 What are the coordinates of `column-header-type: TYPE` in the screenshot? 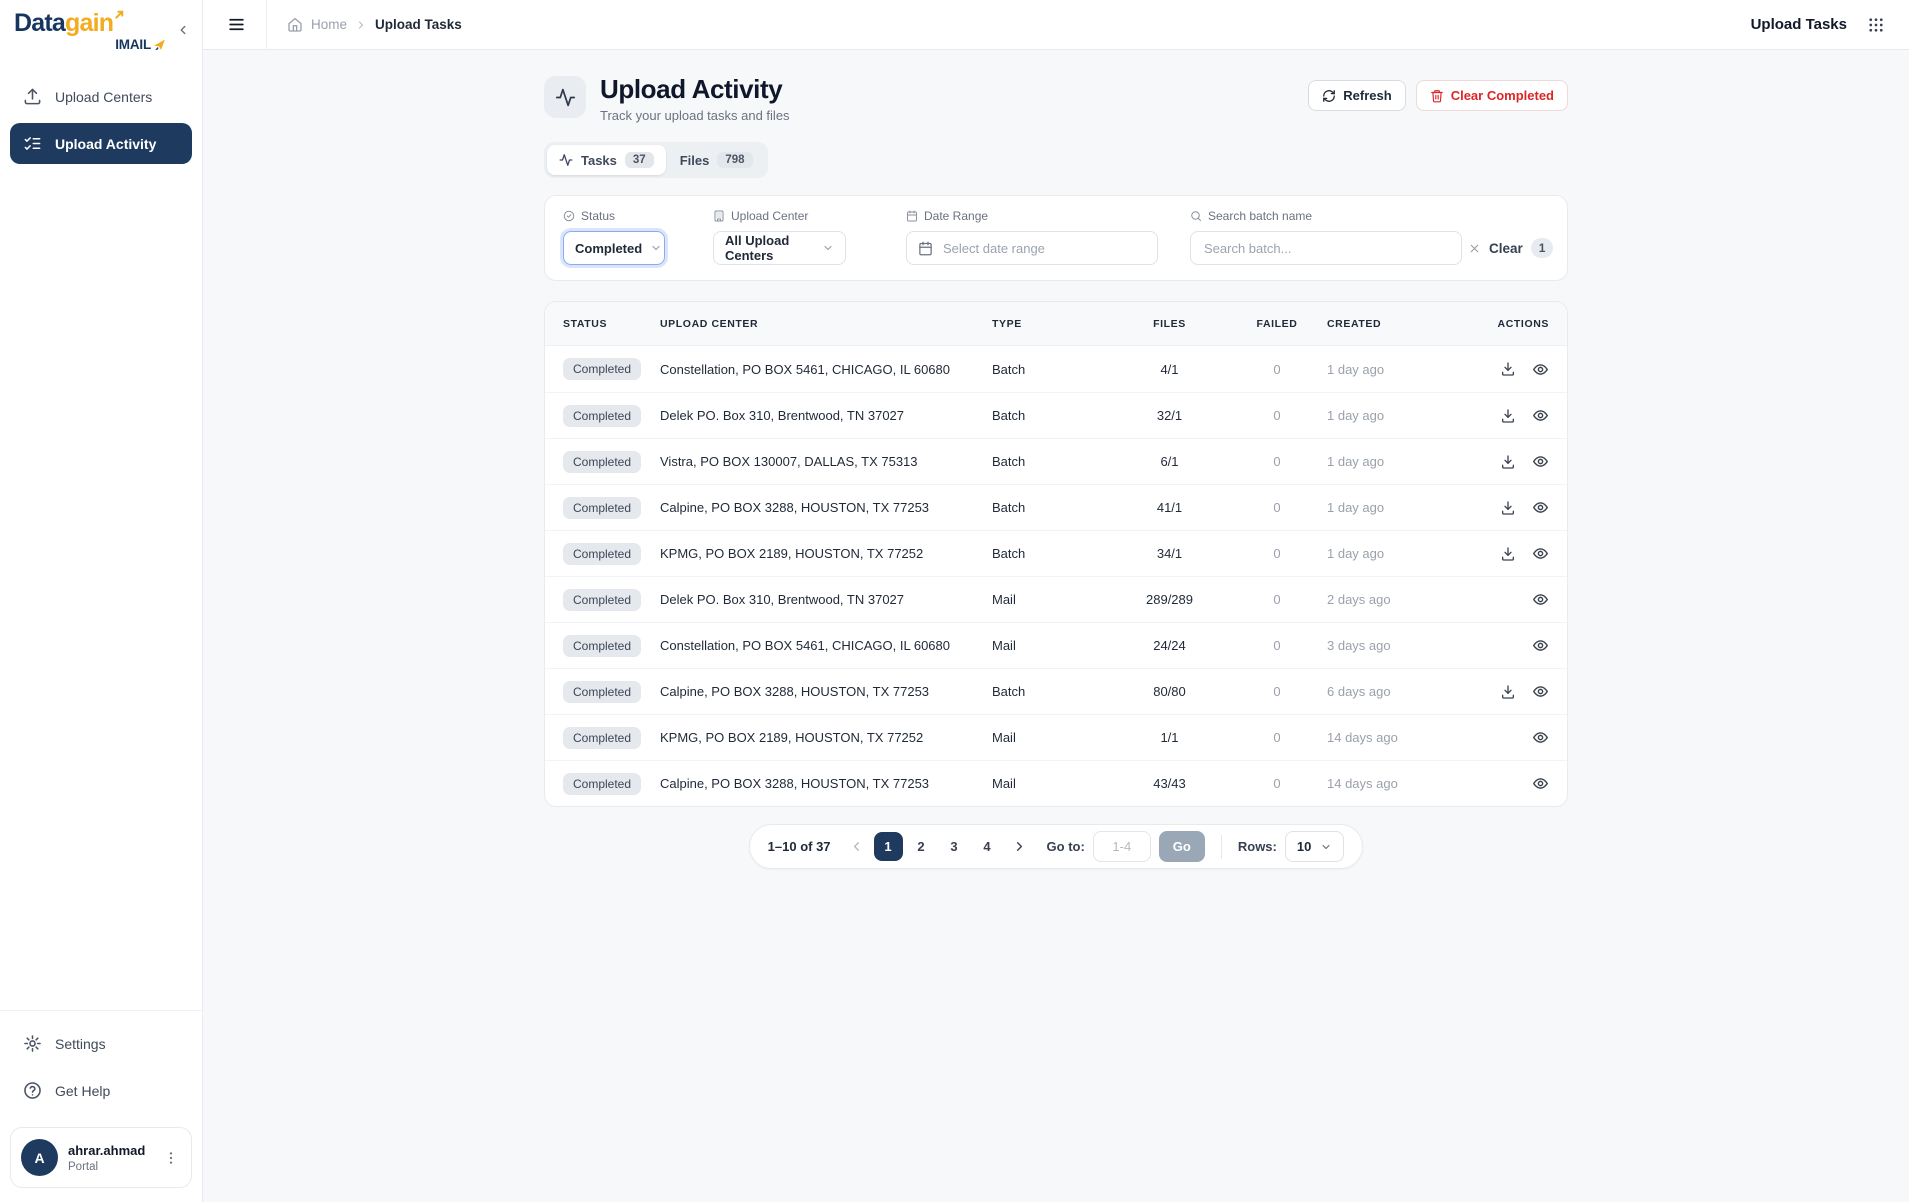 It's located at (1007, 323).